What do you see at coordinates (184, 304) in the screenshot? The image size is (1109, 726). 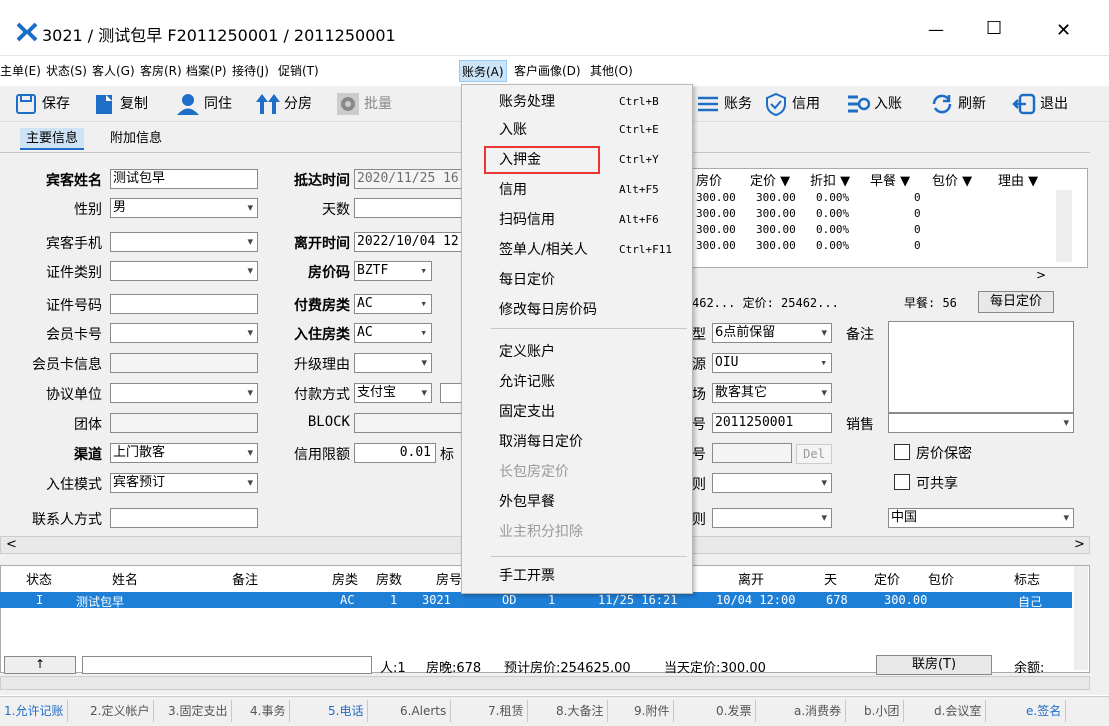 I see `id-no-input` at bounding box center [184, 304].